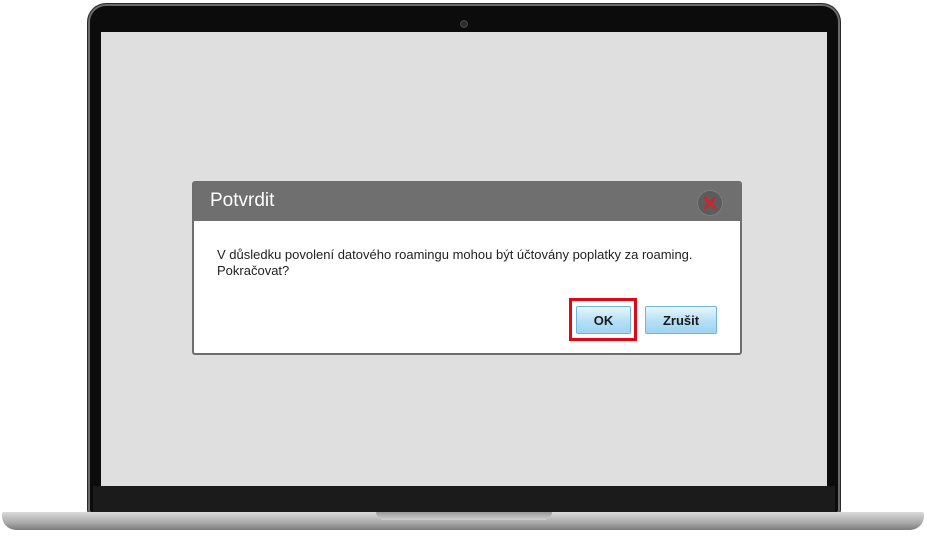 This screenshot has width=927, height=537. I want to click on dialog-header: Potvrdit, so click(467, 202).